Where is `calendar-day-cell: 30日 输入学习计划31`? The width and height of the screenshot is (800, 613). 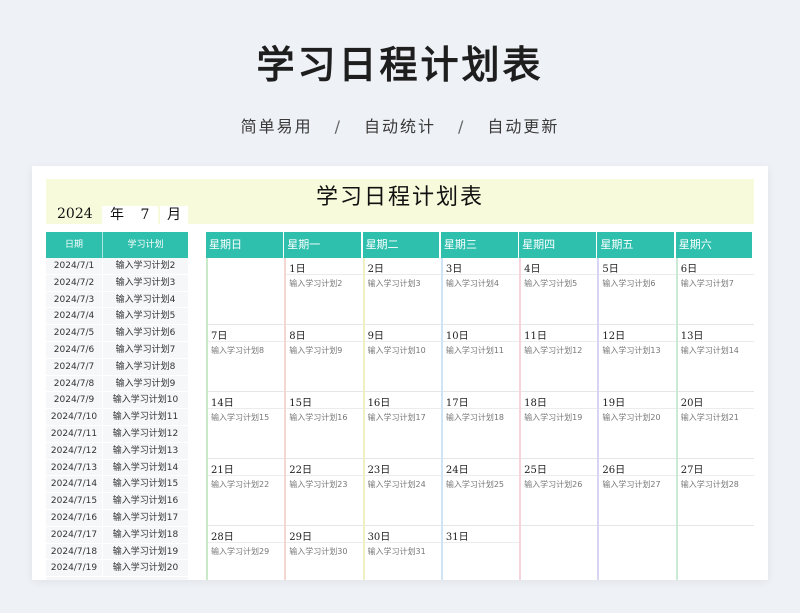 calendar-day-cell: 30日 输入学习计划31 is located at coordinates (402, 553).